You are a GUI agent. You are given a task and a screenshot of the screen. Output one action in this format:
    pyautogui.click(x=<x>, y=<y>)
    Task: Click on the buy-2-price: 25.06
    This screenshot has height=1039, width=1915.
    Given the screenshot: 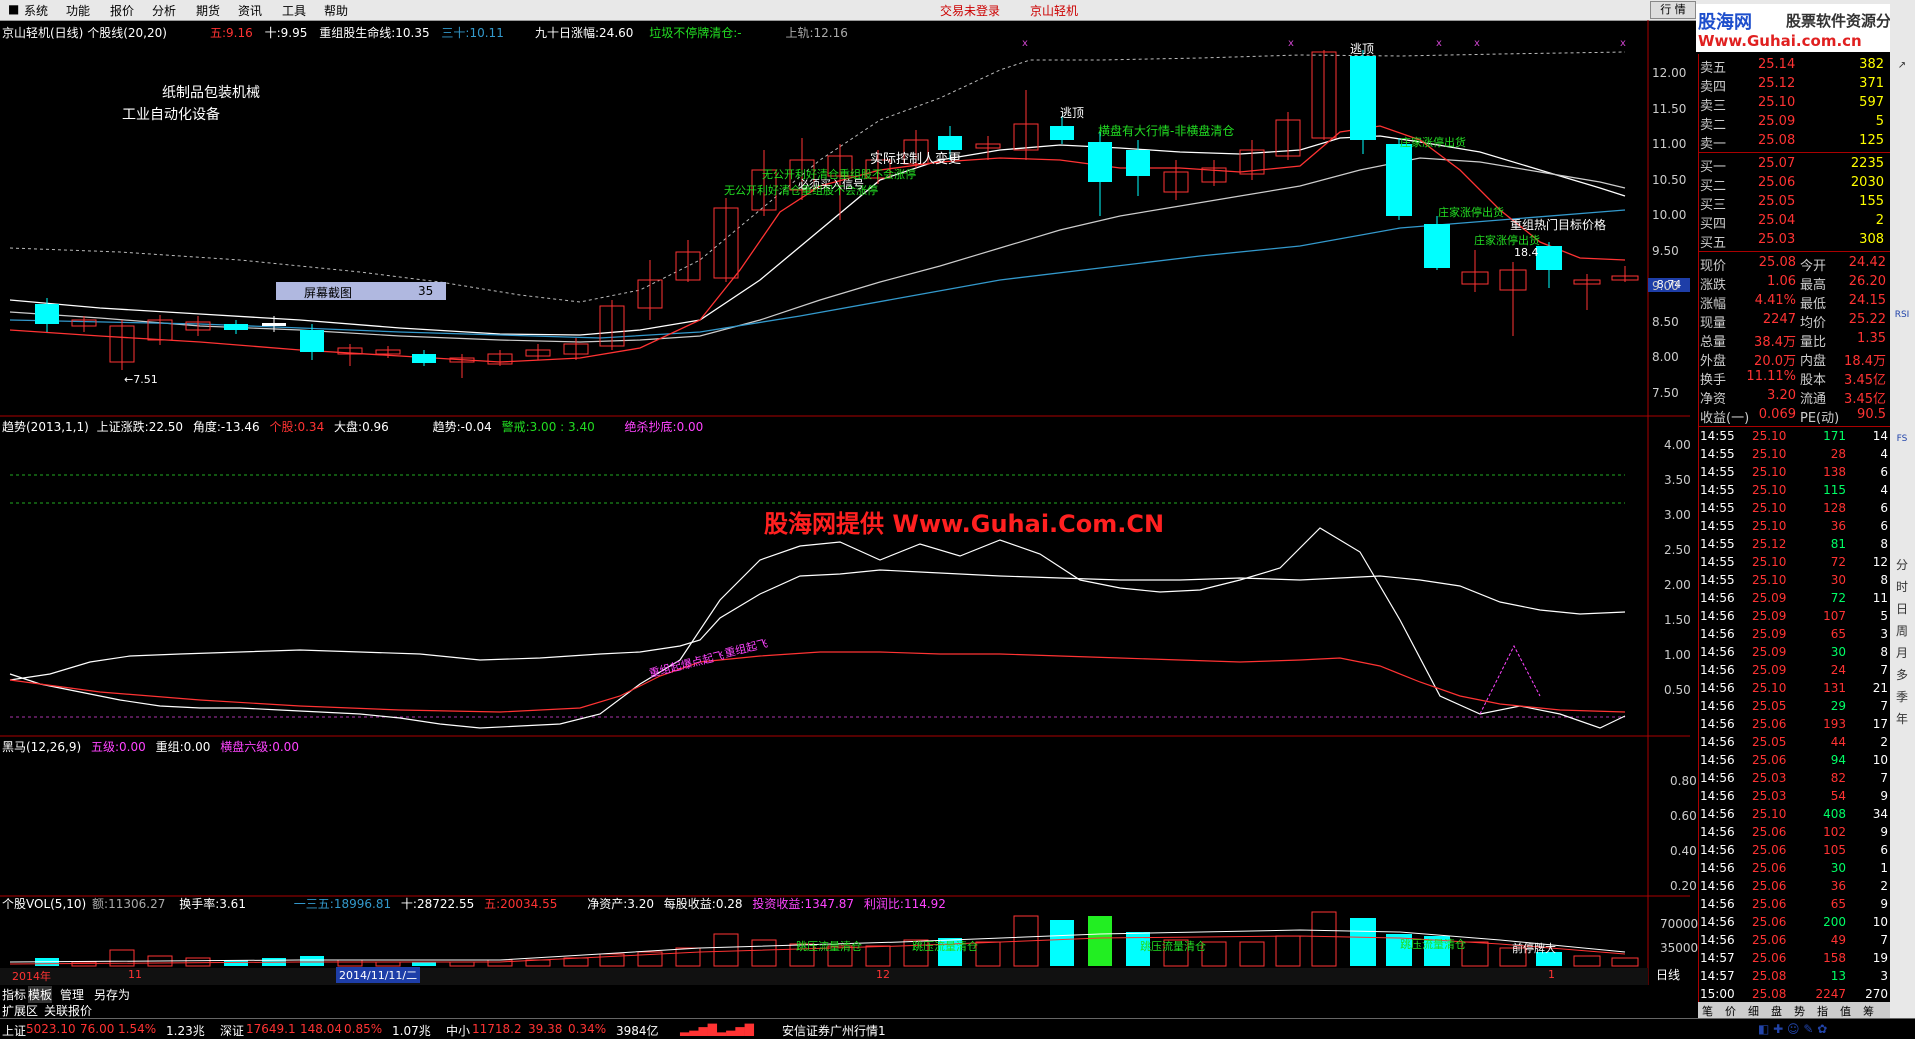 What is the action you would take?
    pyautogui.click(x=1777, y=182)
    